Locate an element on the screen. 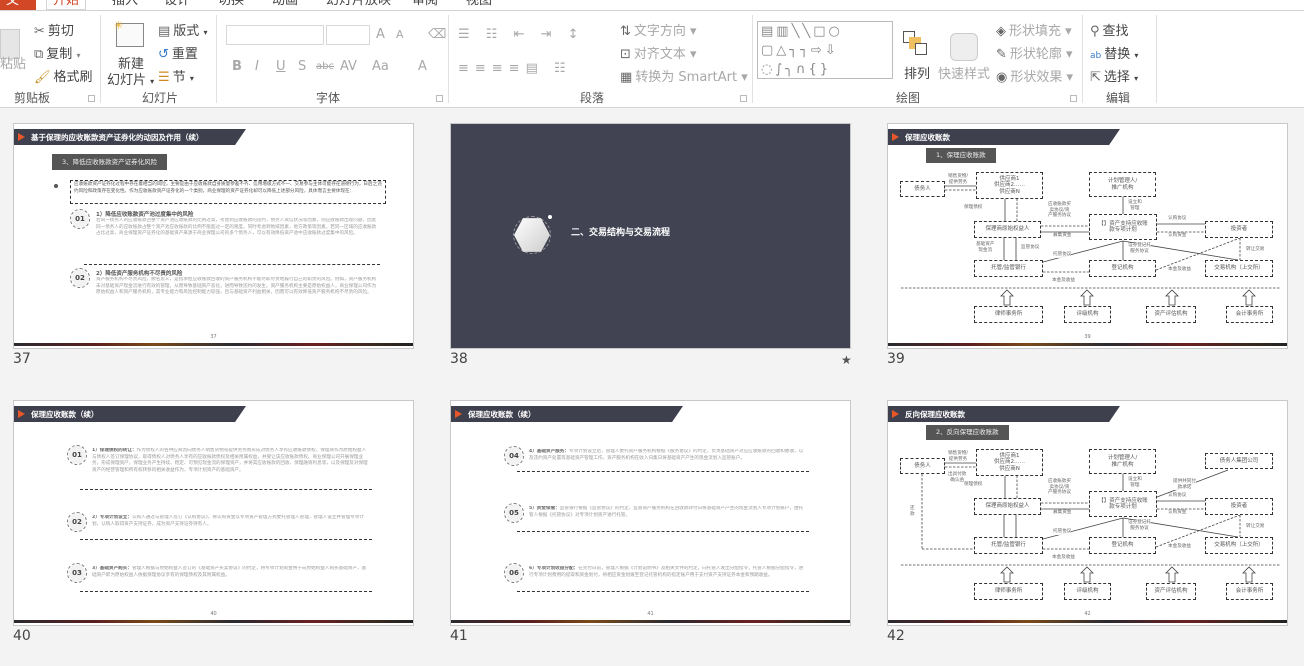  new-slide-dropdown: 幻灯片 ▾ is located at coordinates (130, 78).